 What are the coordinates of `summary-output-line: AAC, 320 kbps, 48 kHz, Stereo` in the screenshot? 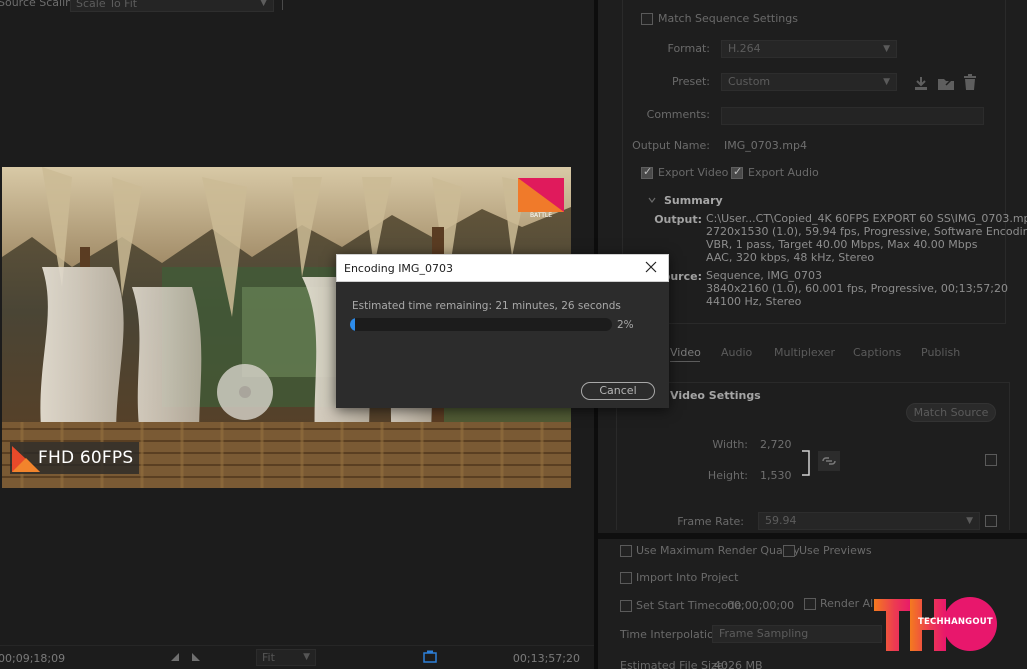 It's located at (790, 257).